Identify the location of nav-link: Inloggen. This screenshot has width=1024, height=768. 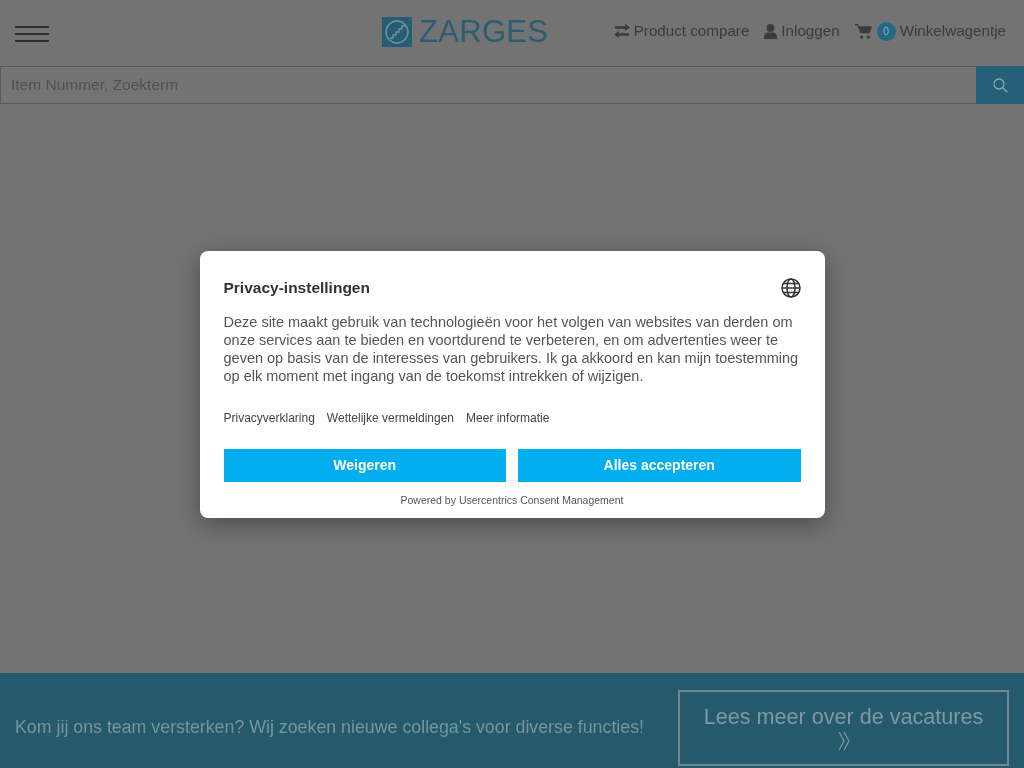
(802, 31).